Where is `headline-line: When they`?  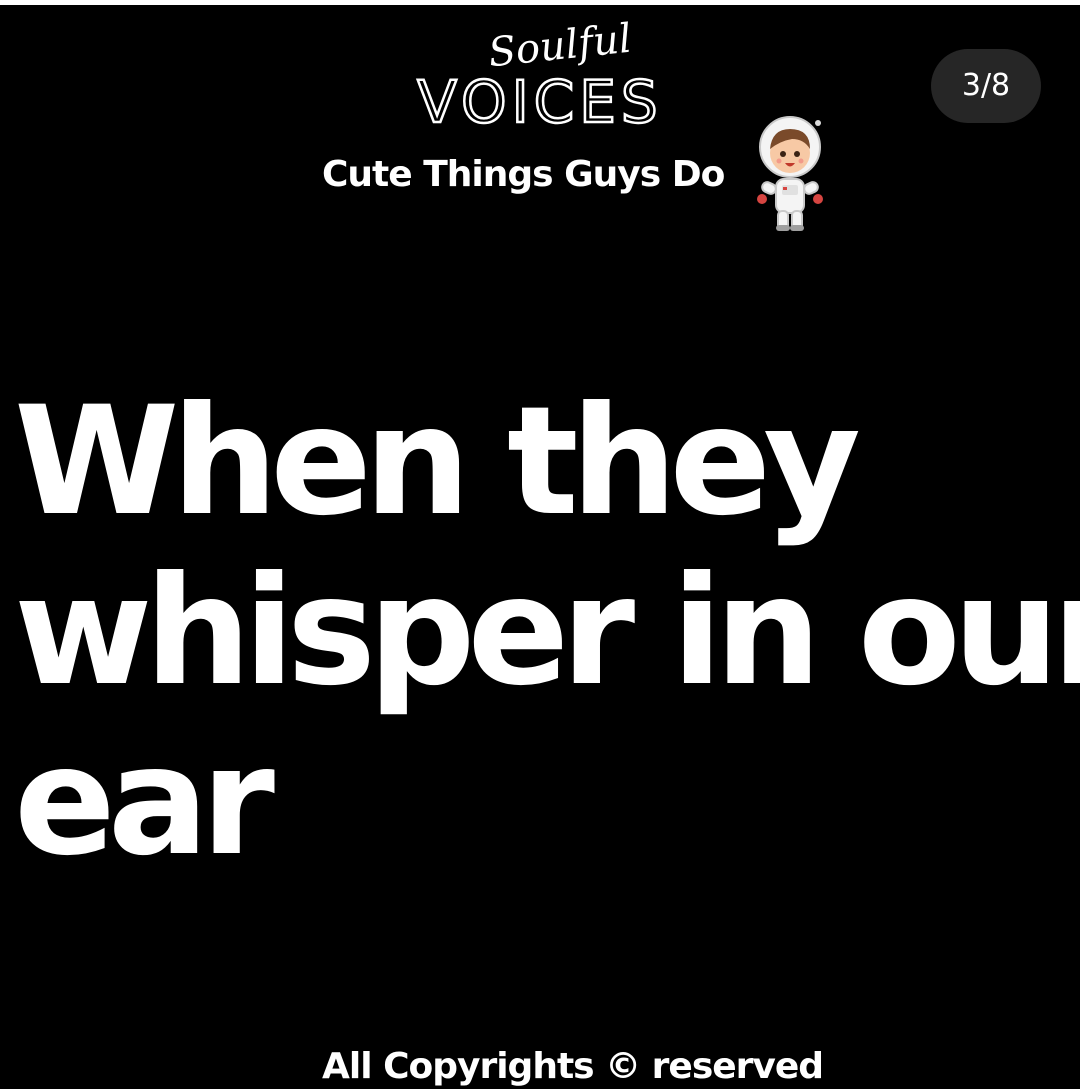 headline-line: When they is located at coordinates (437, 462).